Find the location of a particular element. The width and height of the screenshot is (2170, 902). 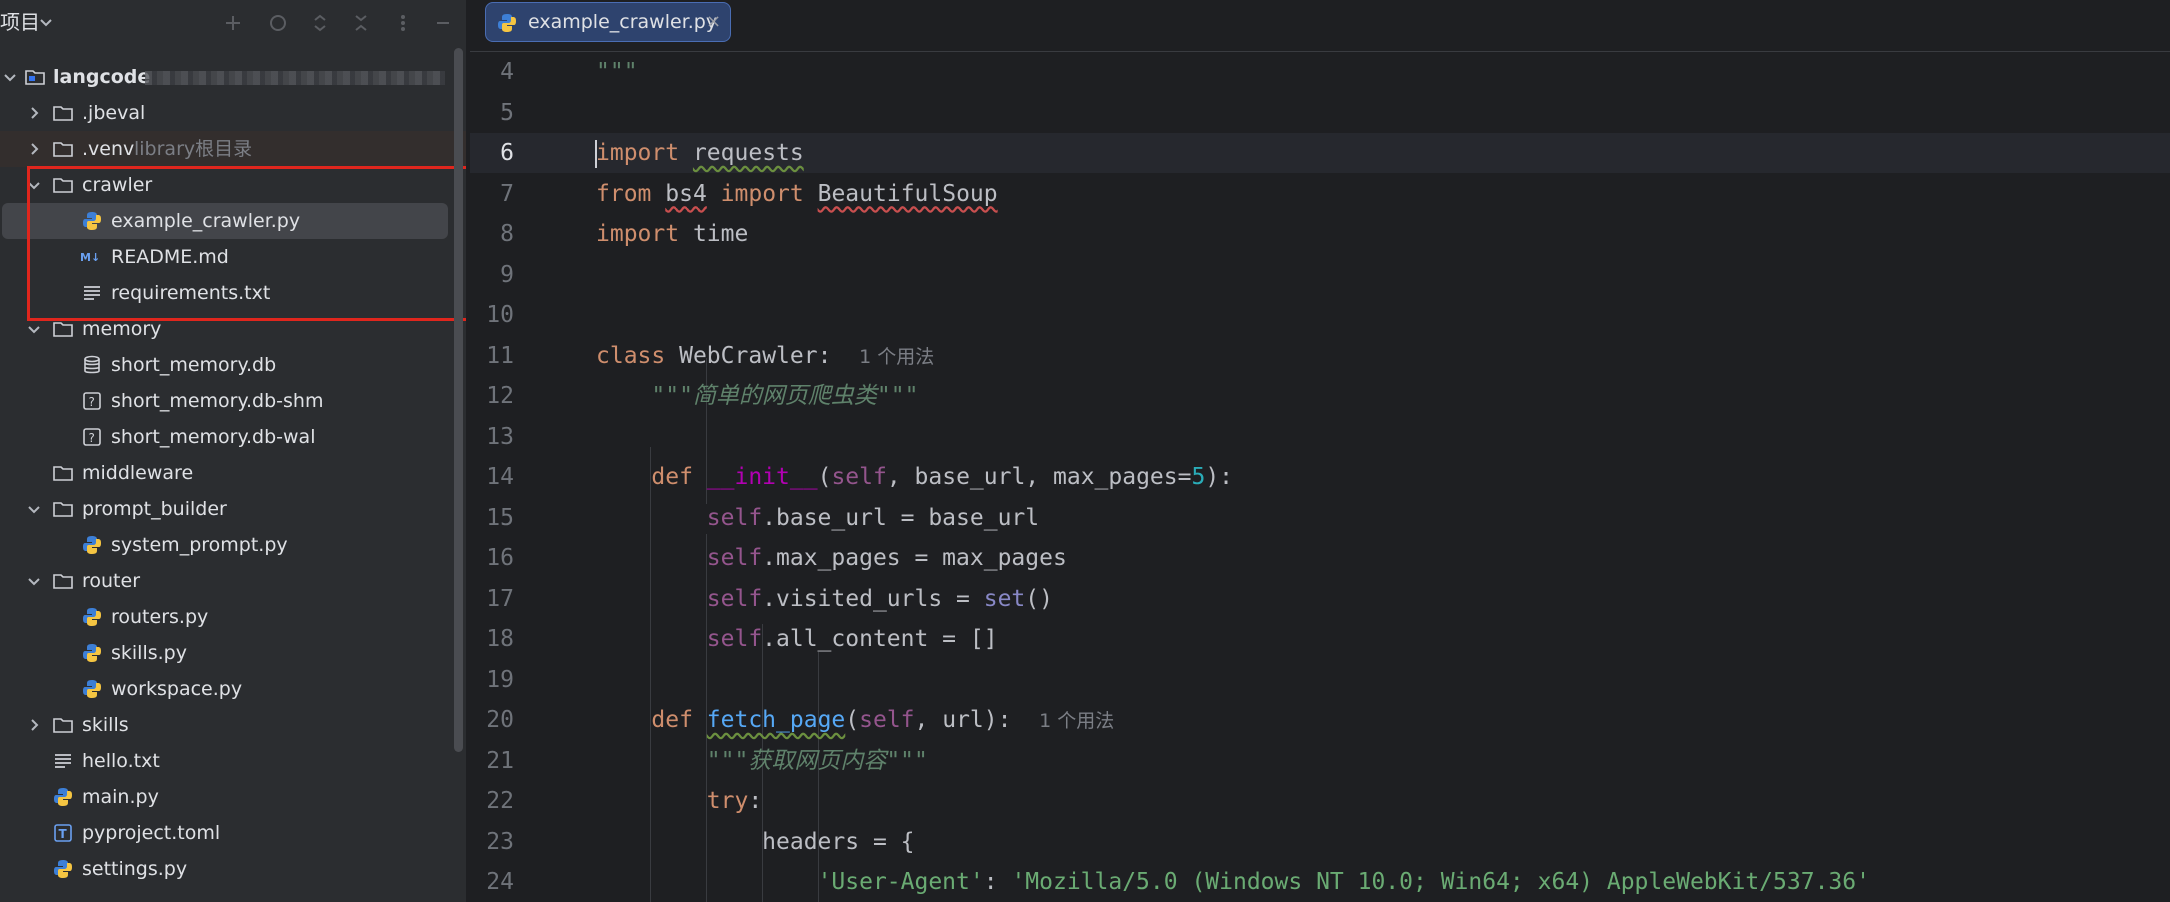

token: headers = { is located at coordinates (838, 841).